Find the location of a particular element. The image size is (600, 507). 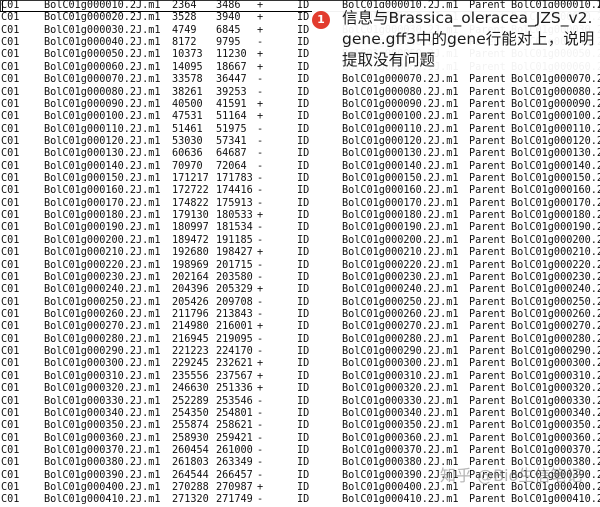

cell-transcript: BolC01g000030.2J.m1 is located at coordinates (102, 30).